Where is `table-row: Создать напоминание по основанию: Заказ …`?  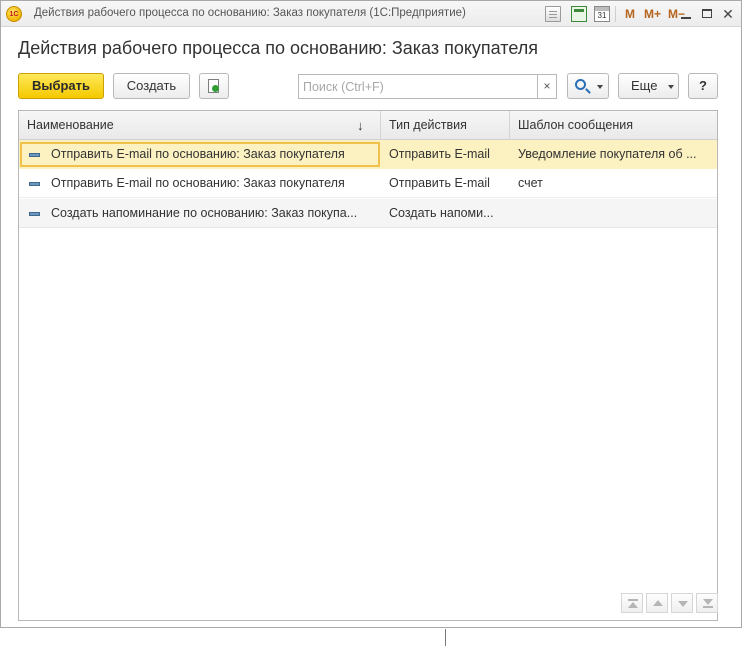 table-row: Создать напоминание по основанию: Заказ … is located at coordinates (368, 213).